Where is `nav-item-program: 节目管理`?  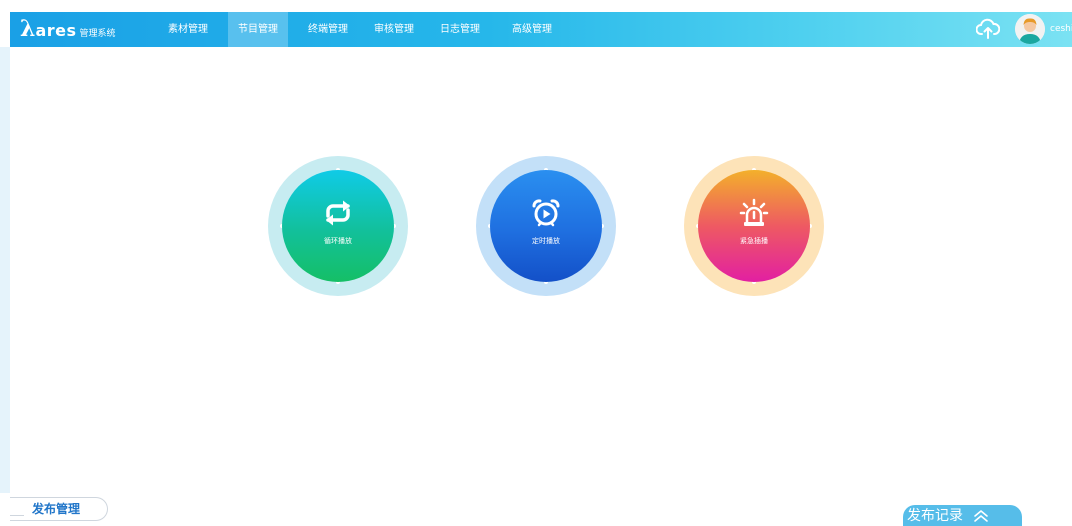
nav-item-program: 节目管理 is located at coordinates (258, 29).